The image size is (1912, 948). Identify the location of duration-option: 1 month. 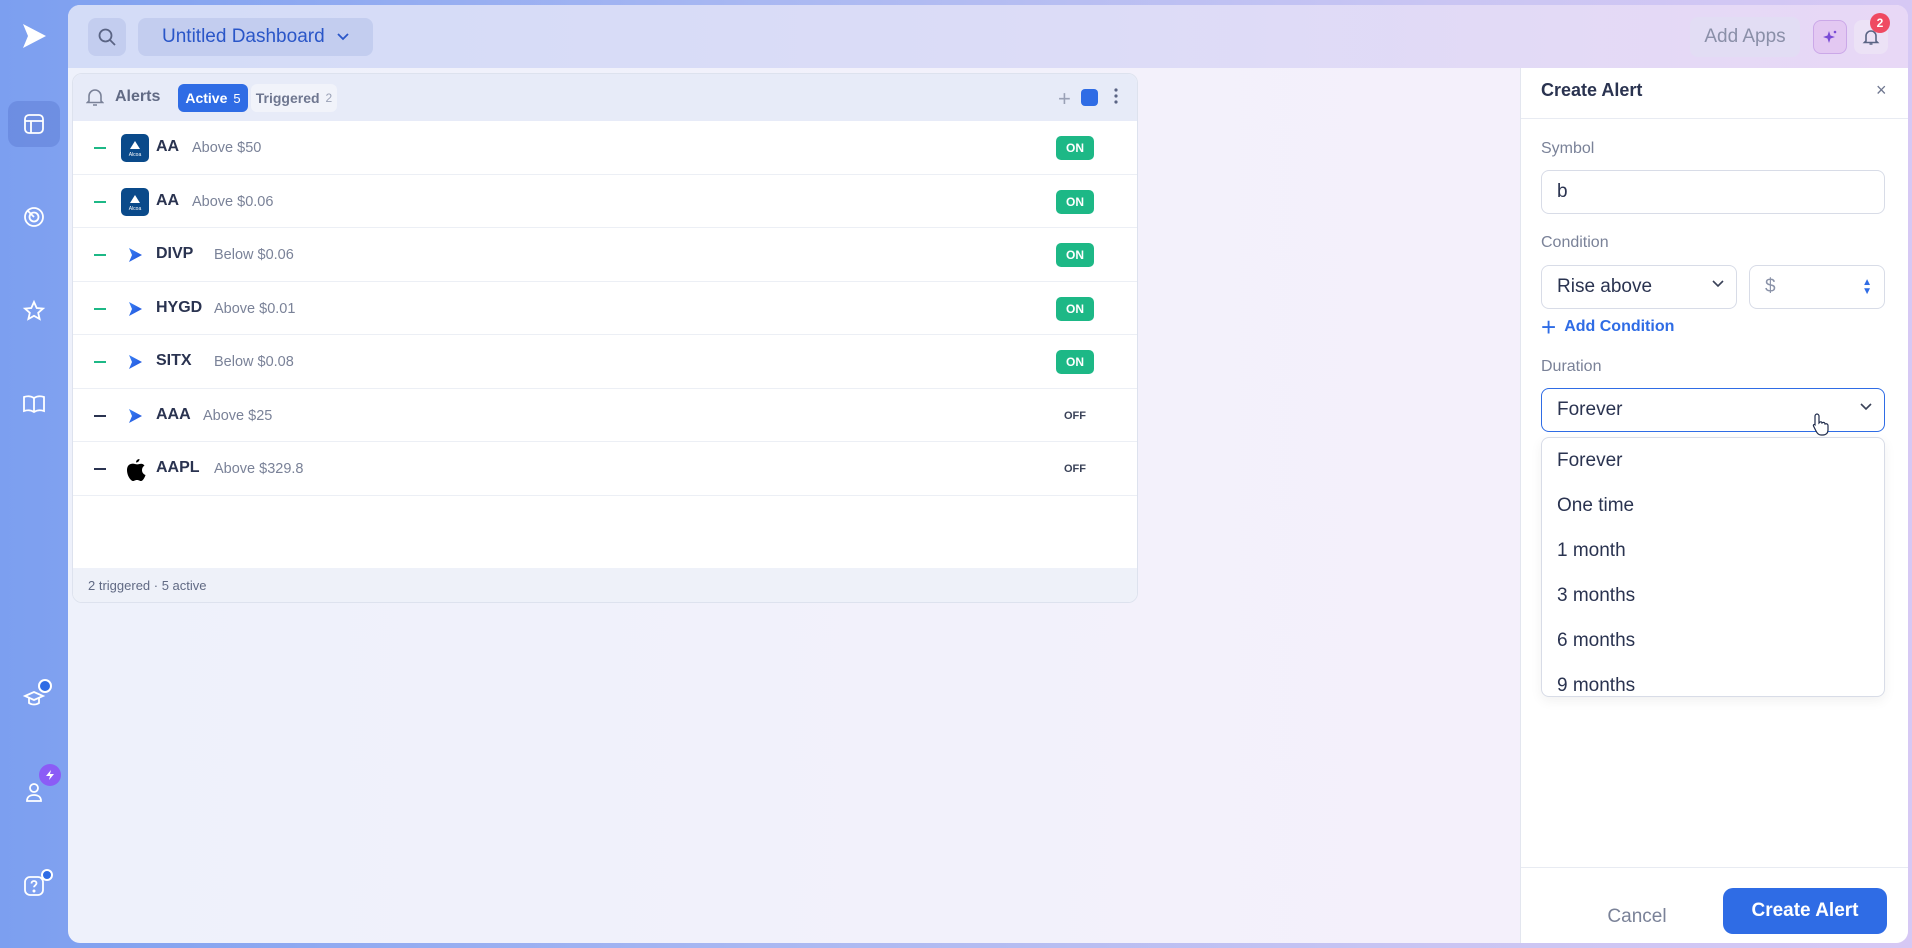
(1713, 550).